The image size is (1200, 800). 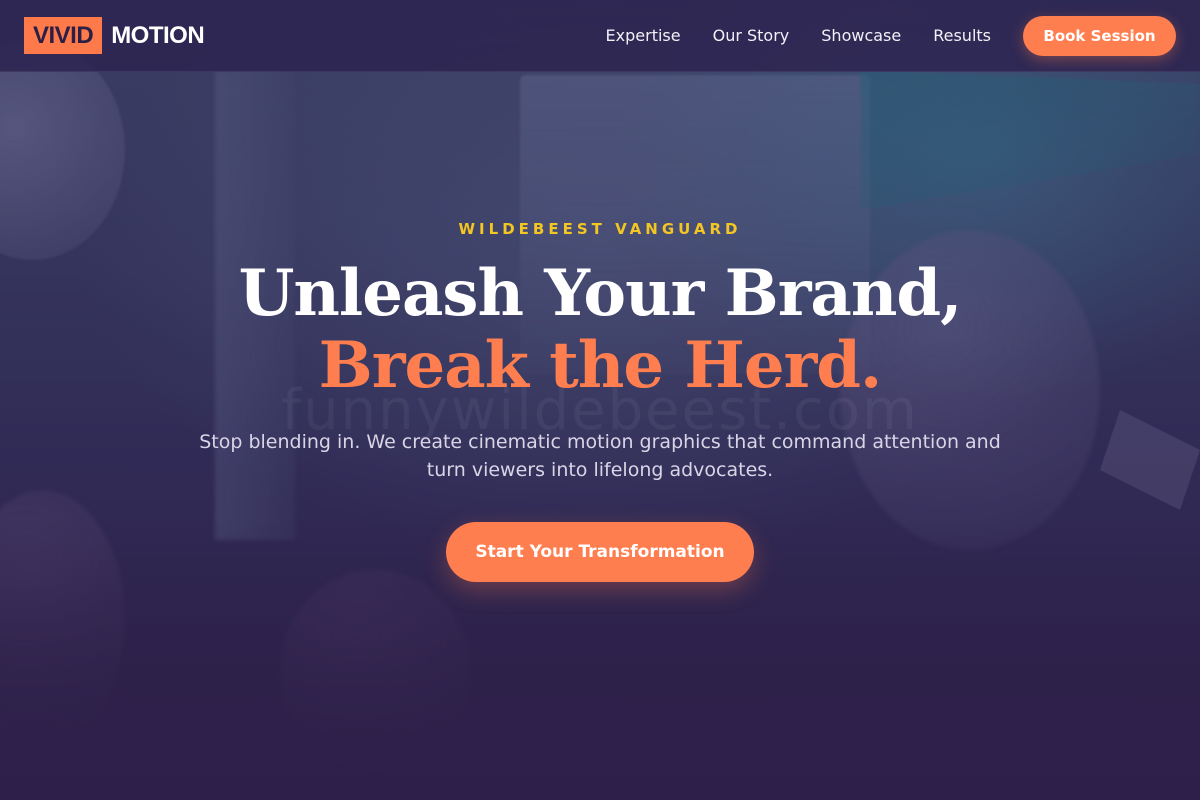 I want to click on headline-line-1: Unleash Your Brand,, so click(x=600, y=293).